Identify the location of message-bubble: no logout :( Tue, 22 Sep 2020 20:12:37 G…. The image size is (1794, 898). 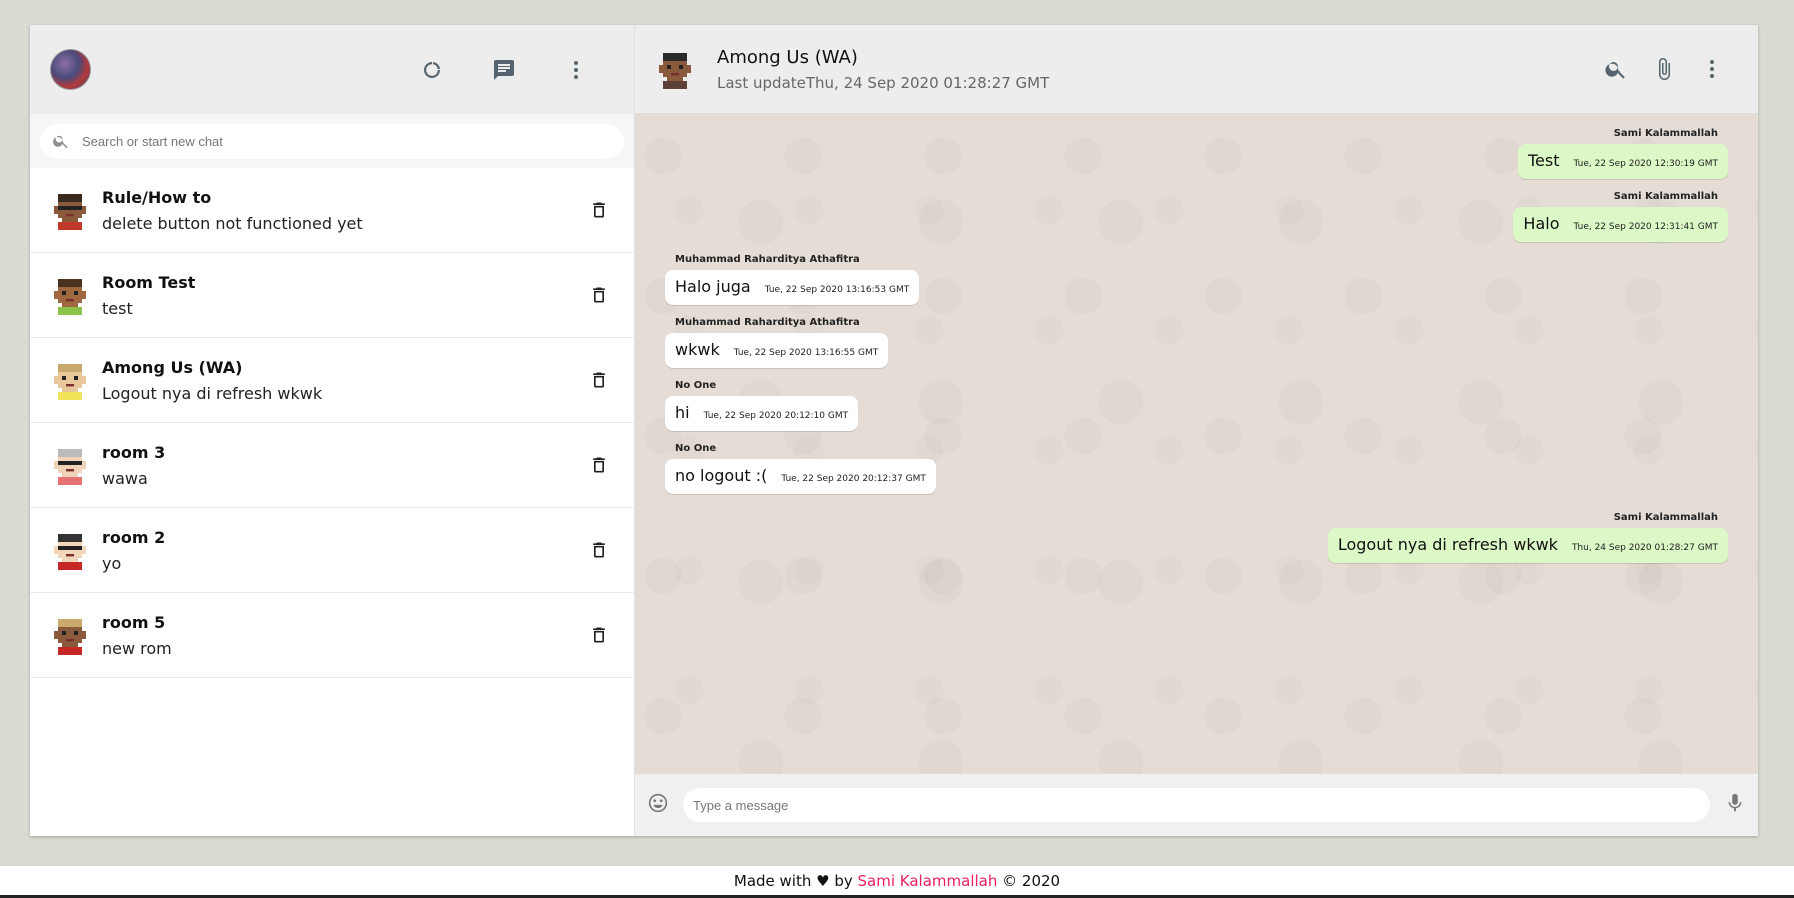
(800, 476).